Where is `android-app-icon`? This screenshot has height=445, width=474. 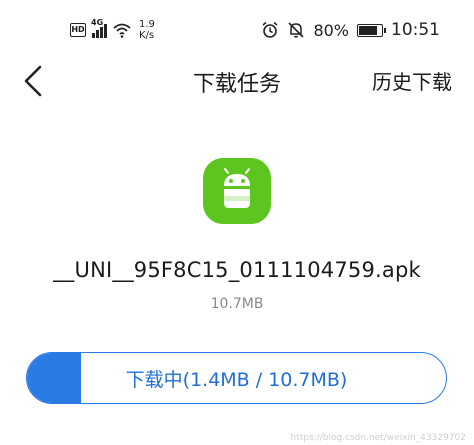
android-app-icon is located at coordinates (237, 191).